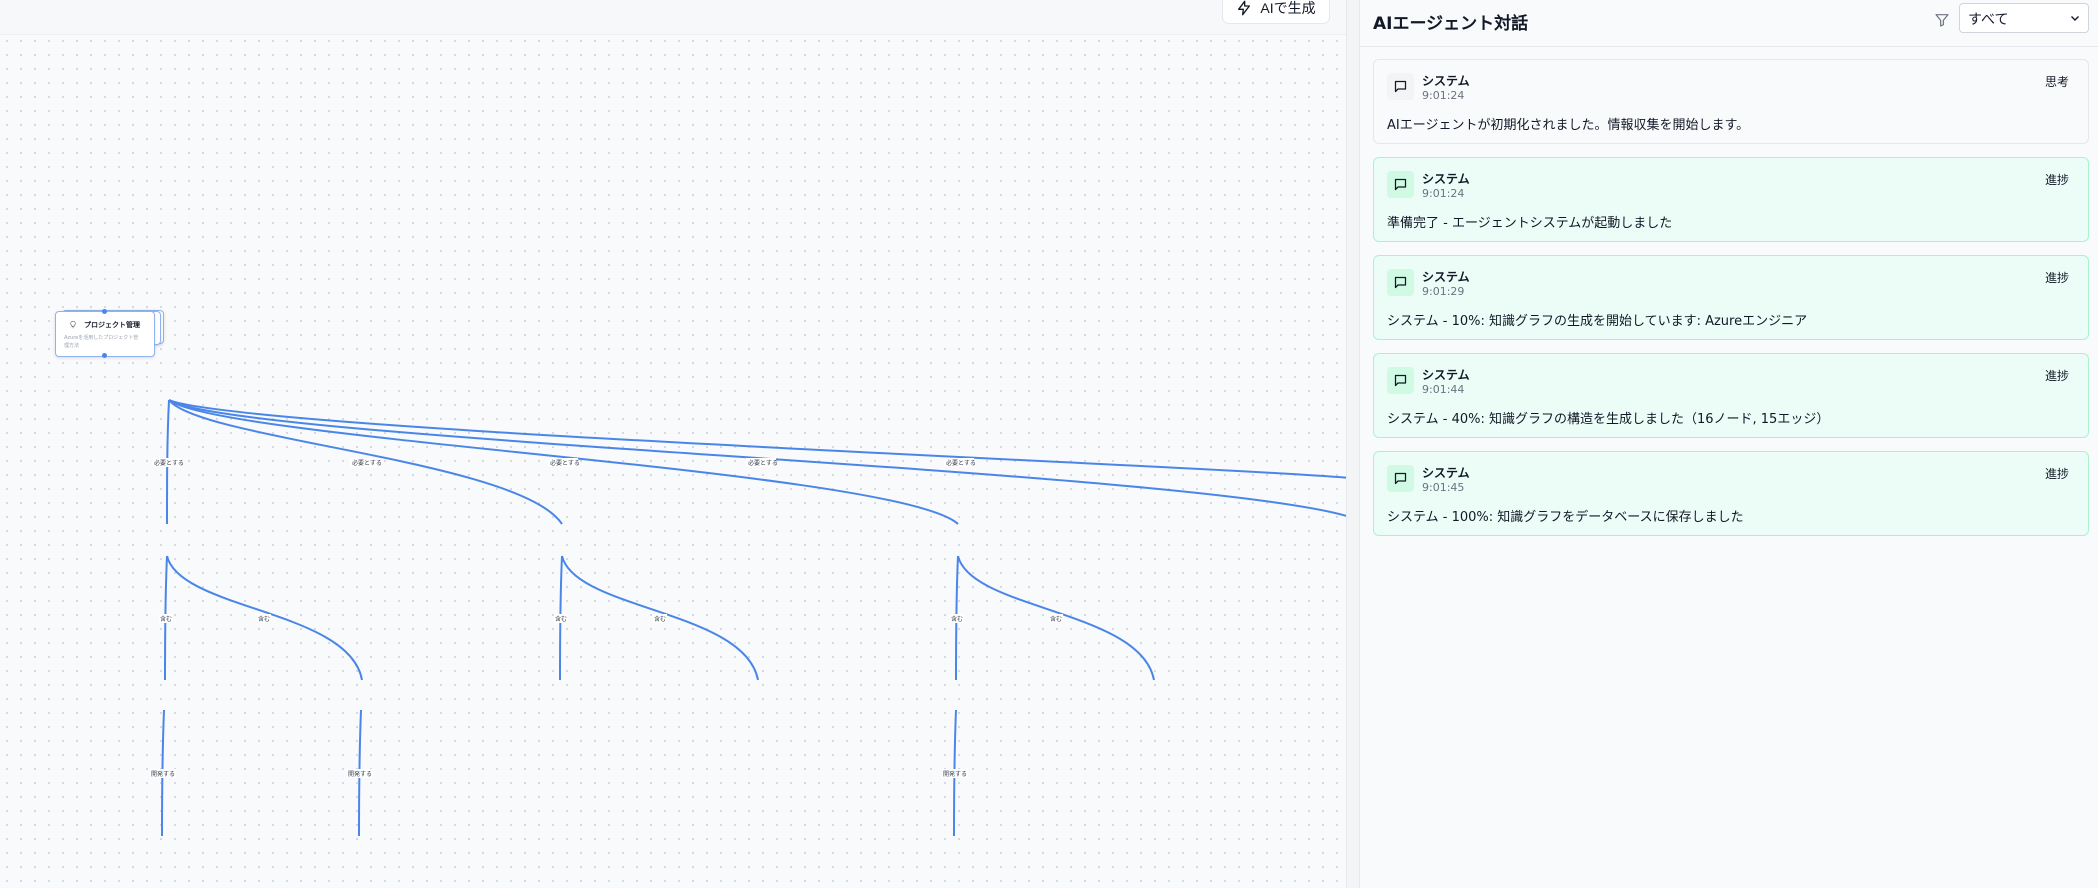 The image size is (2098, 888). I want to click on message-text: システム - 10%: 知識グラフの生成を開始しています: Azureエンジニア, so click(1597, 321).